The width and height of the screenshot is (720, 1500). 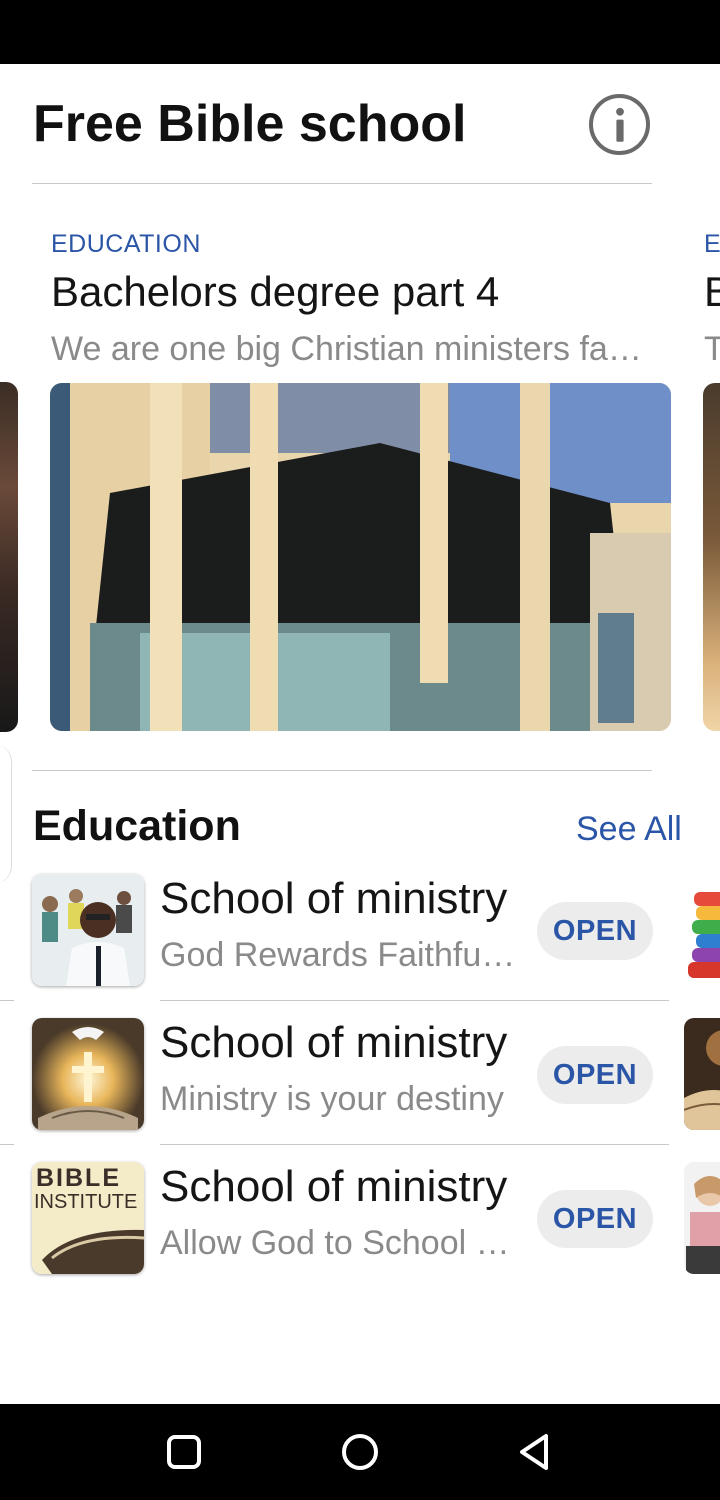 I want to click on next-card-description: T, so click(x=712, y=349).